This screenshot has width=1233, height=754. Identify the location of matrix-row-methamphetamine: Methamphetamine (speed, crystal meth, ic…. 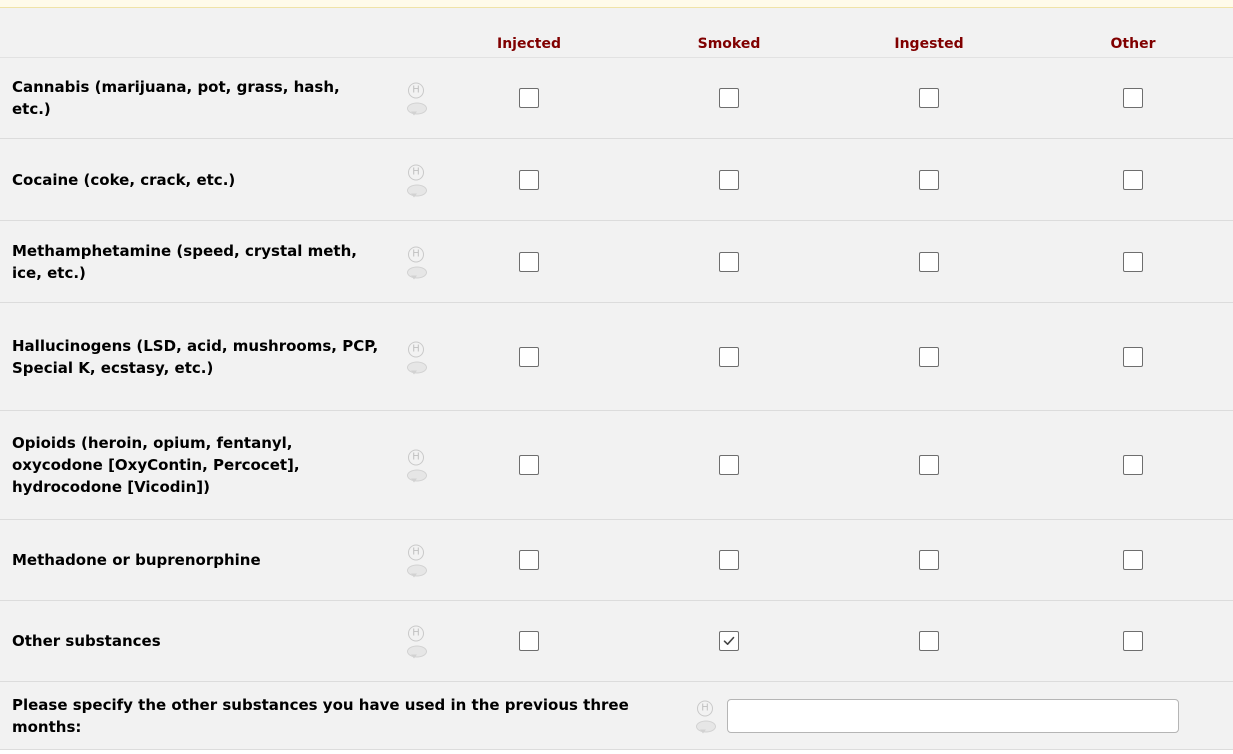
(616, 262).